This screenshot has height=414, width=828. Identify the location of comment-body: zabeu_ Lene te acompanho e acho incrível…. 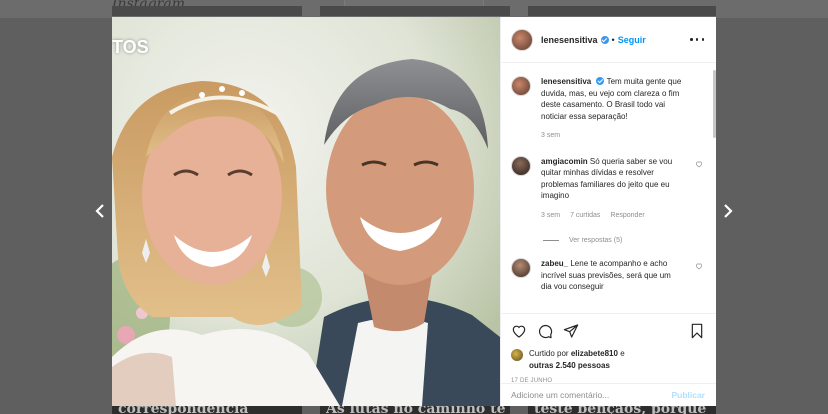
(611, 275).